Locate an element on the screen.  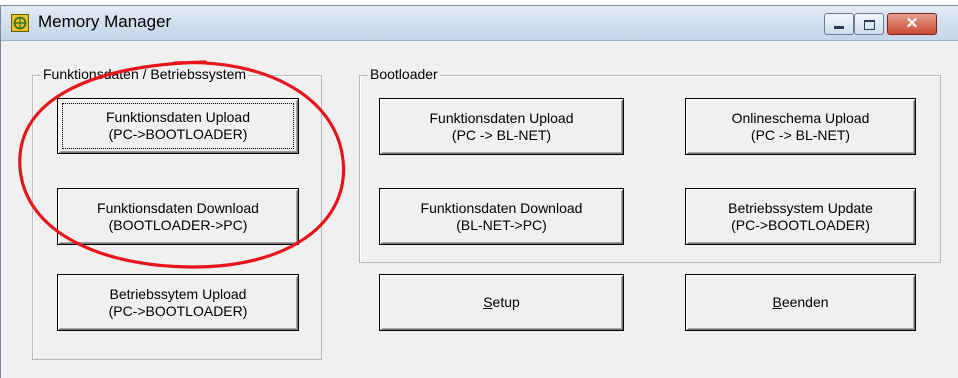
app-icon is located at coordinates (20, 23).